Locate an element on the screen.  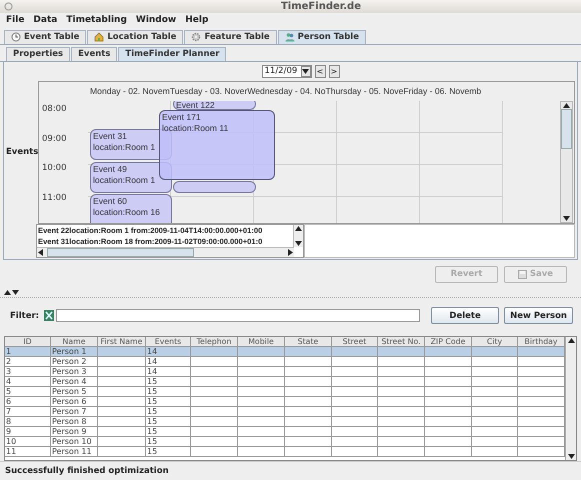
tab: TimeFinder Planner is located at coordinates (172, 53).